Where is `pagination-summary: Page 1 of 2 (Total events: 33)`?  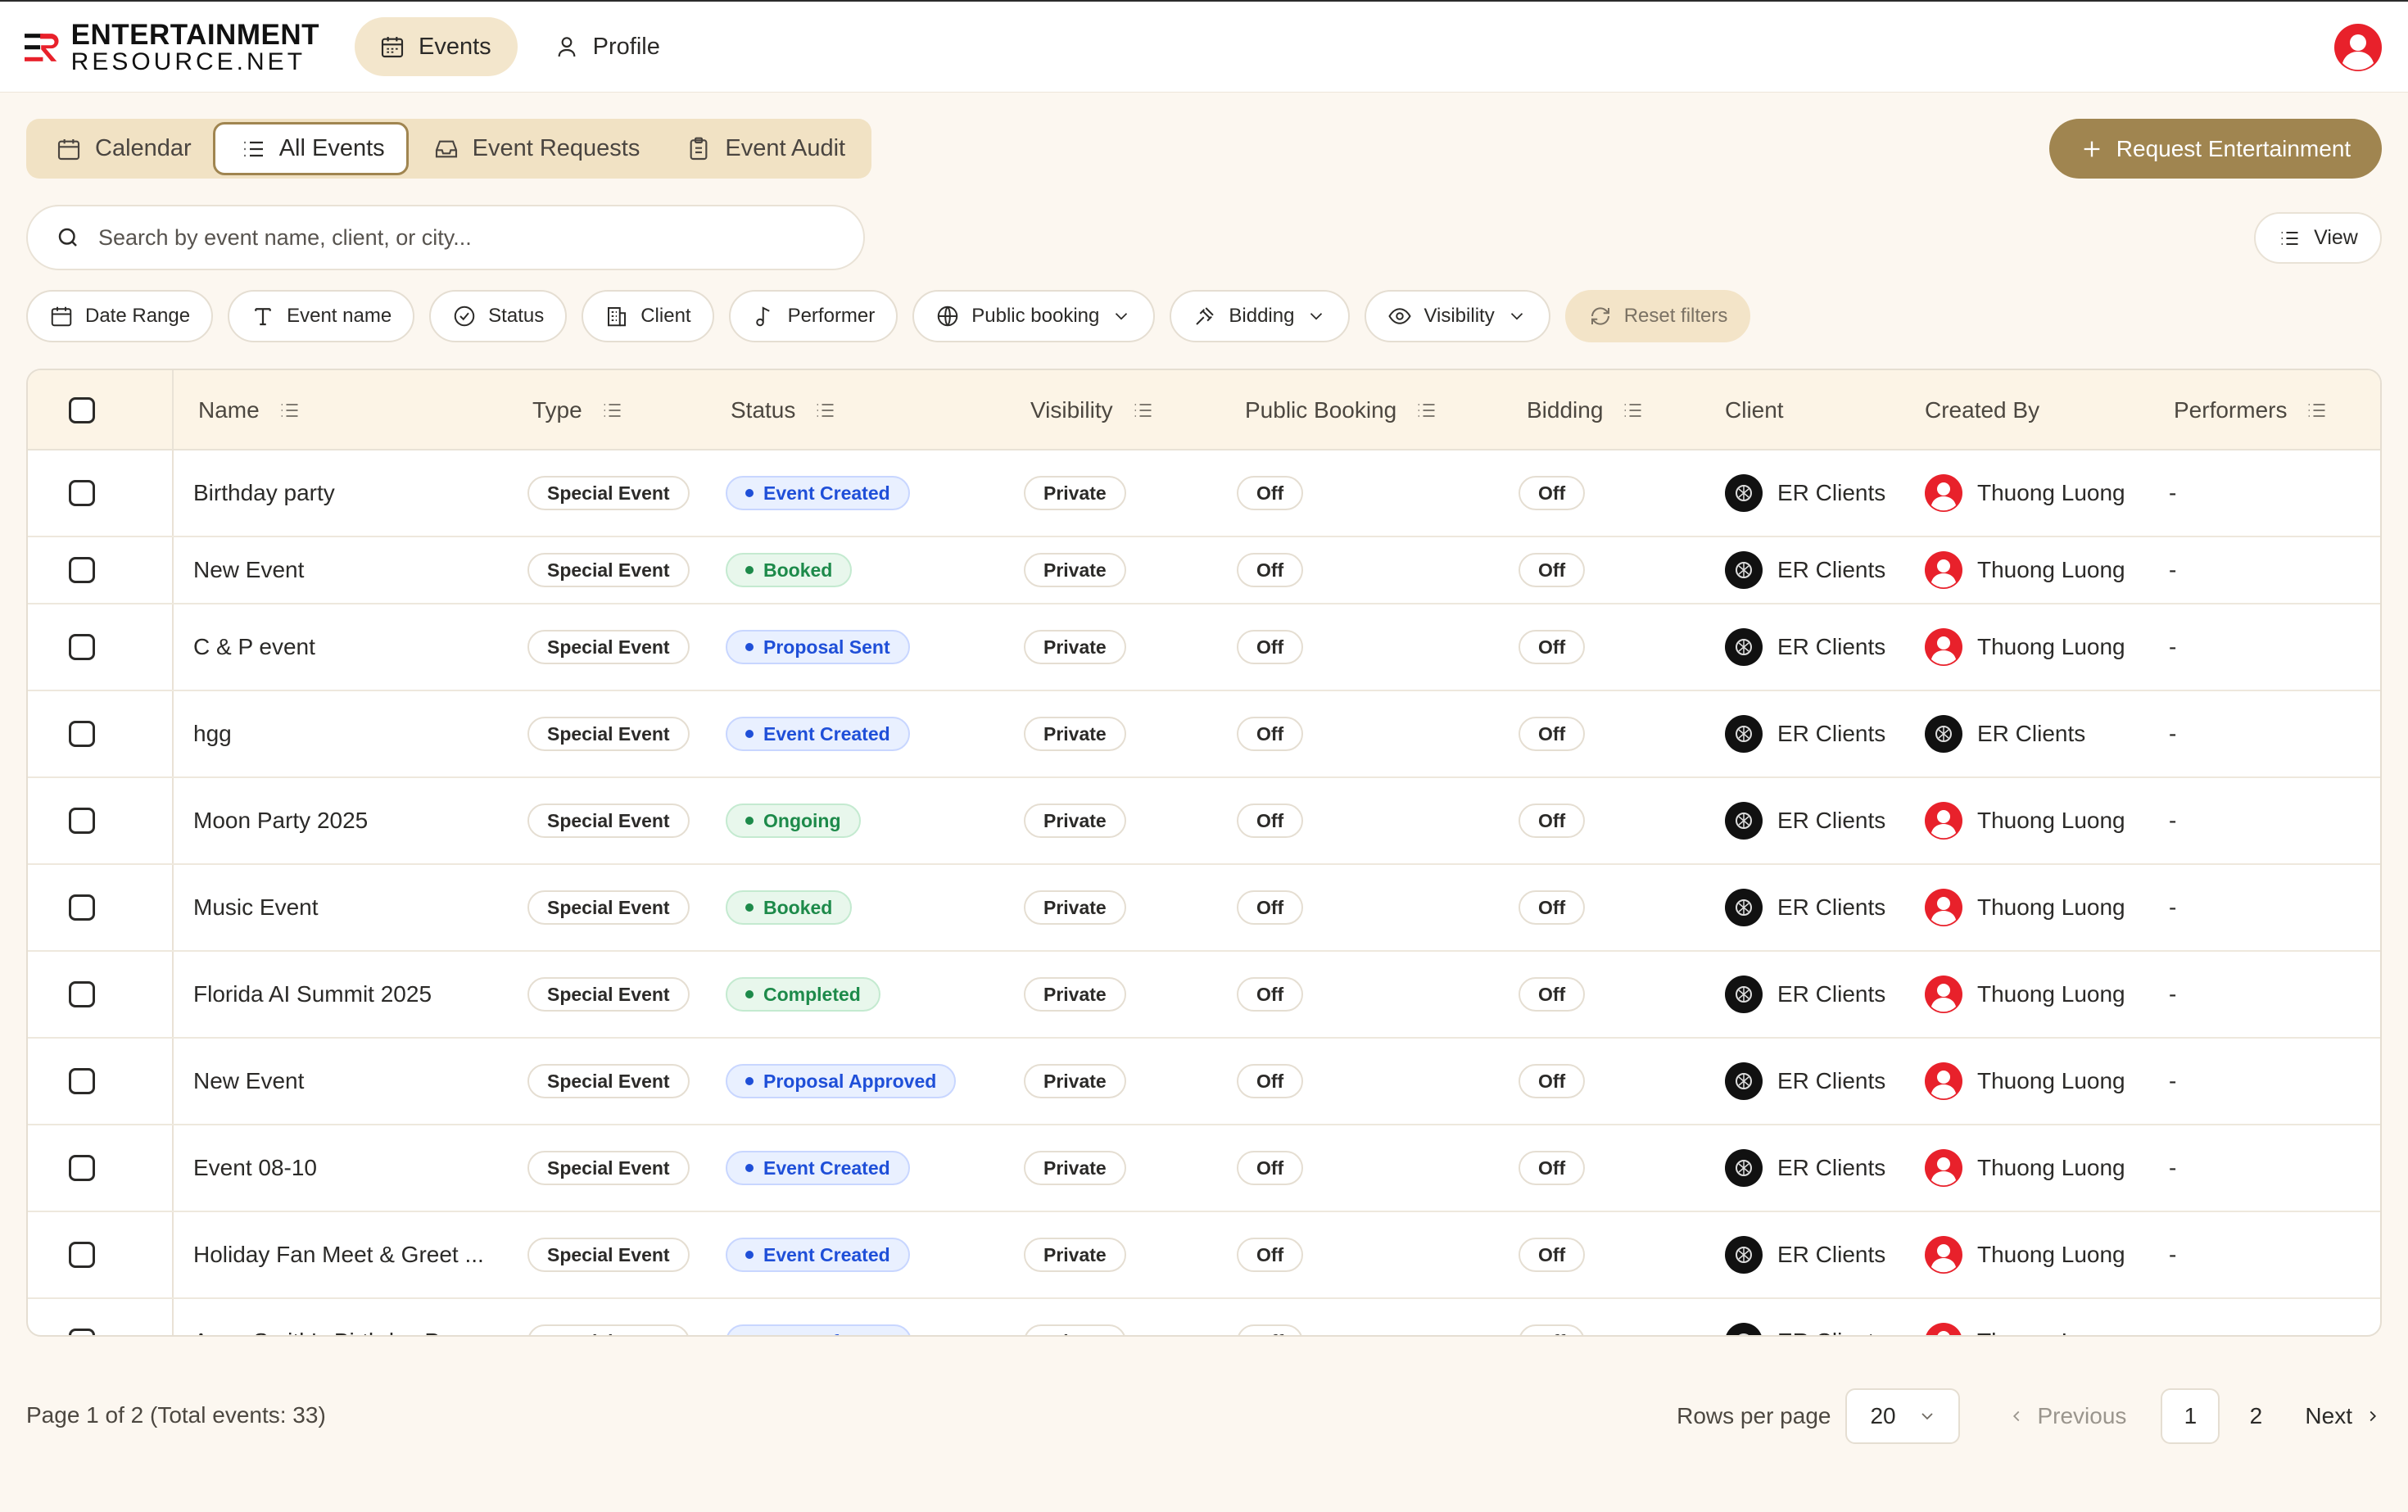
pagination-summary: Page 1 of 2 (Total events: 33) is located at coordinates (176, 1415).